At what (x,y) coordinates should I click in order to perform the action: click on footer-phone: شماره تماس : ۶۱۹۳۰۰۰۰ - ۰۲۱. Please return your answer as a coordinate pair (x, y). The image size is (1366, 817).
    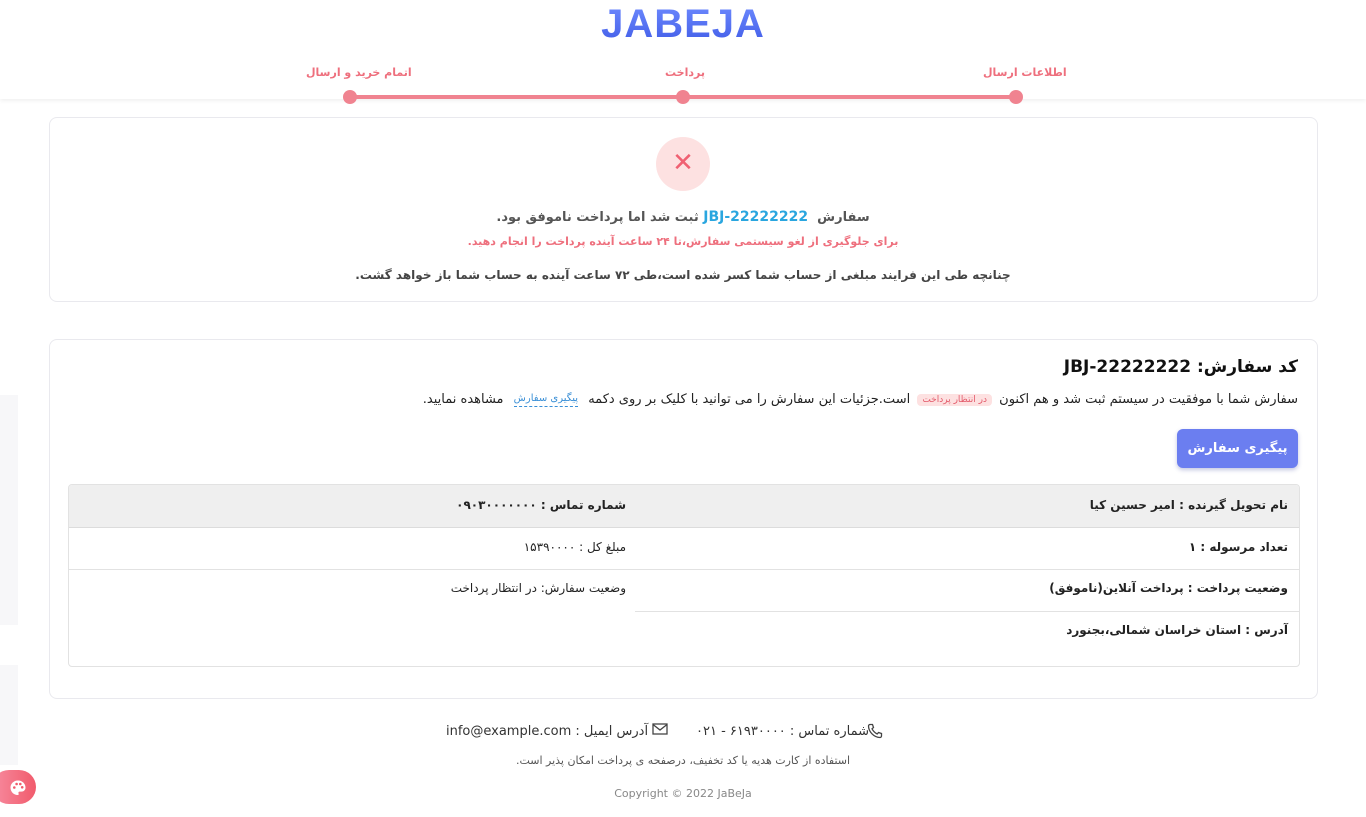
    Looking at the image, I should click on (782, 731).